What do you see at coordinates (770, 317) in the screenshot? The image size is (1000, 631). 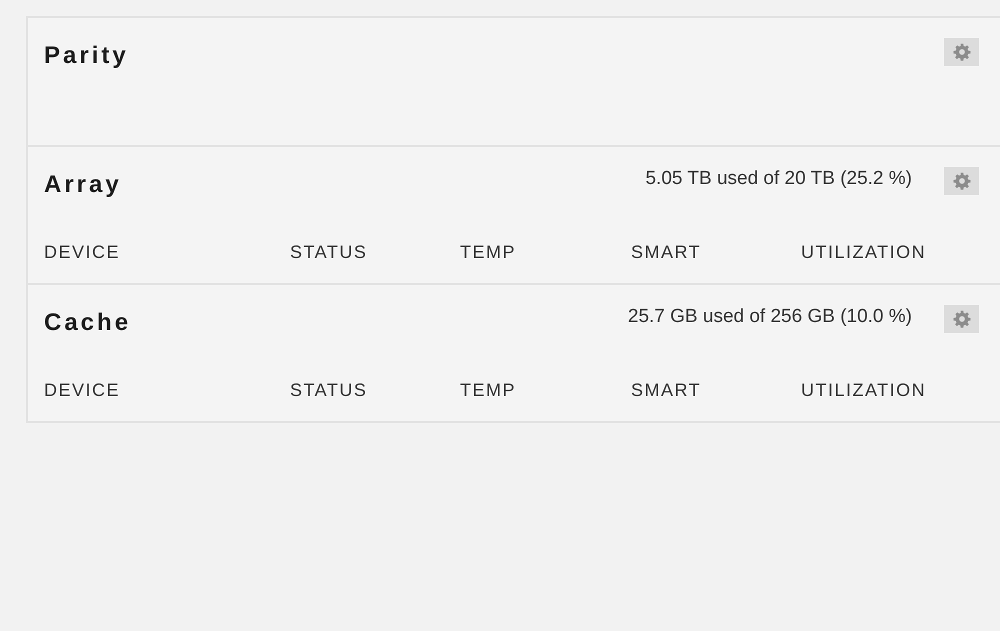 I see `usage-text: 25.7 GB used of 256 GB (10.0 %)` at bounding box center [770, 317].